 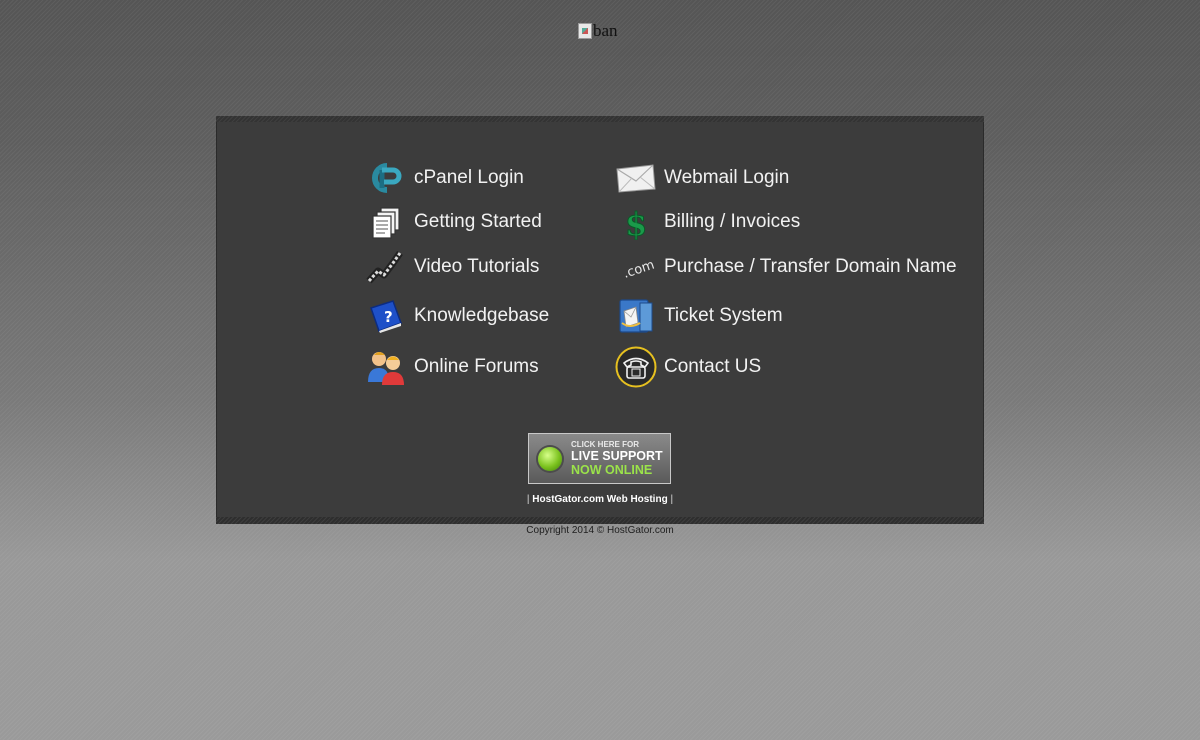 I want to click on film-strip-icon, so click(x=386, y=267).